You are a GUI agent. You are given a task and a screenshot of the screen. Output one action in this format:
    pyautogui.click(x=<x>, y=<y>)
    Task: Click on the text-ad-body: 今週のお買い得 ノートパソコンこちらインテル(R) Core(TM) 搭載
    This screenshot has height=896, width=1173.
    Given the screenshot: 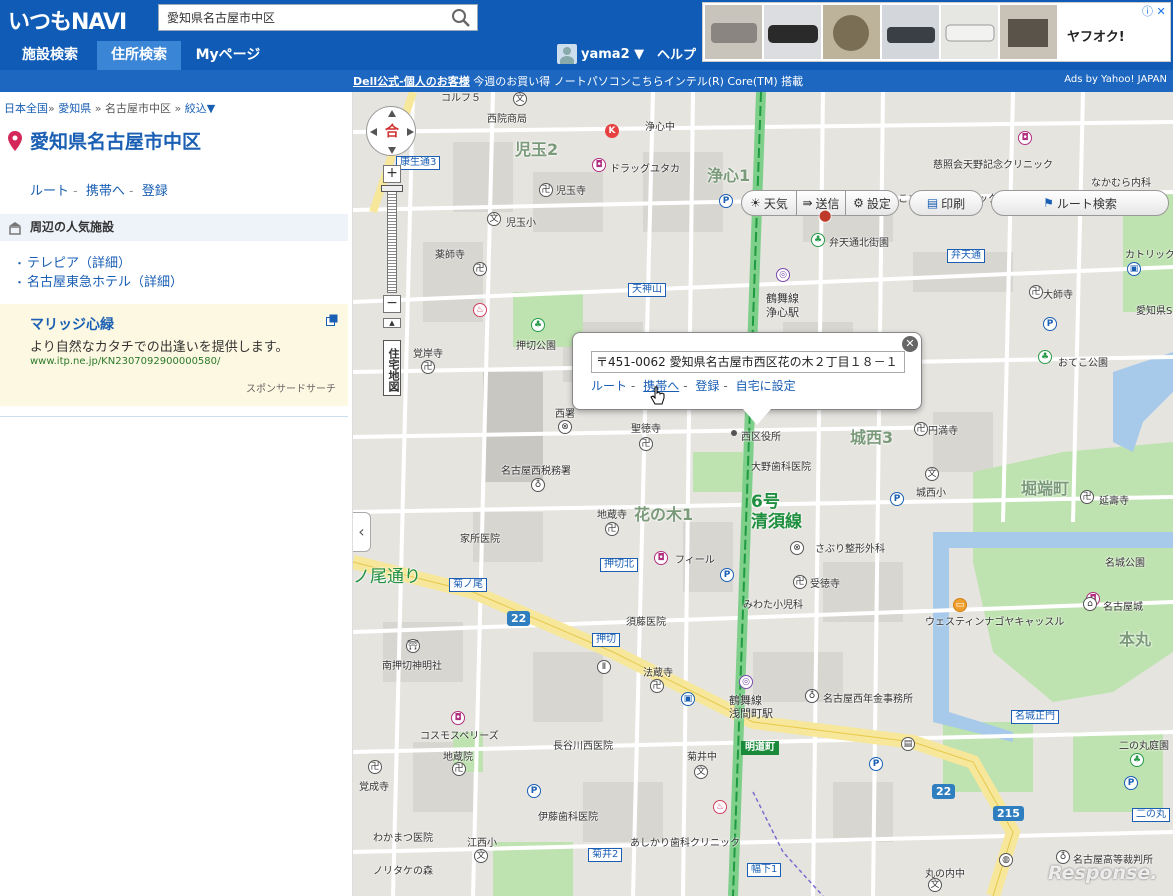 What is the action you would take?
    pyautogui.click(x=636, y=81)
    